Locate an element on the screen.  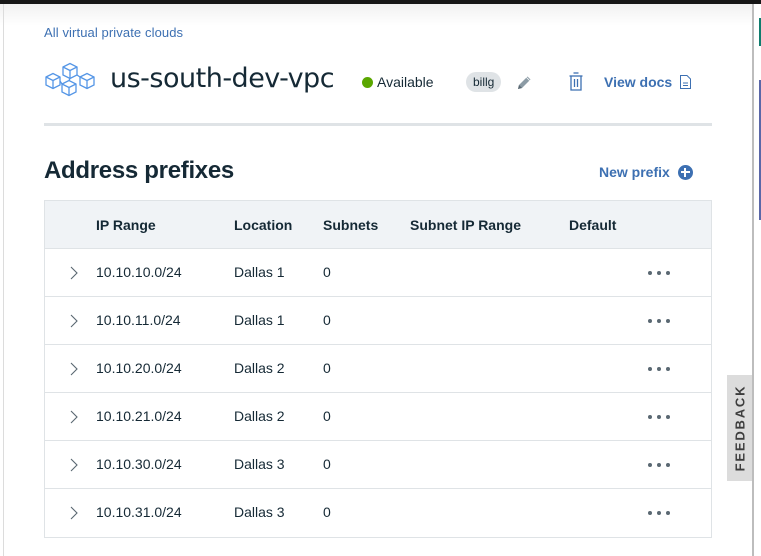
column-header-default: Default is located at coordinates (592, 225).